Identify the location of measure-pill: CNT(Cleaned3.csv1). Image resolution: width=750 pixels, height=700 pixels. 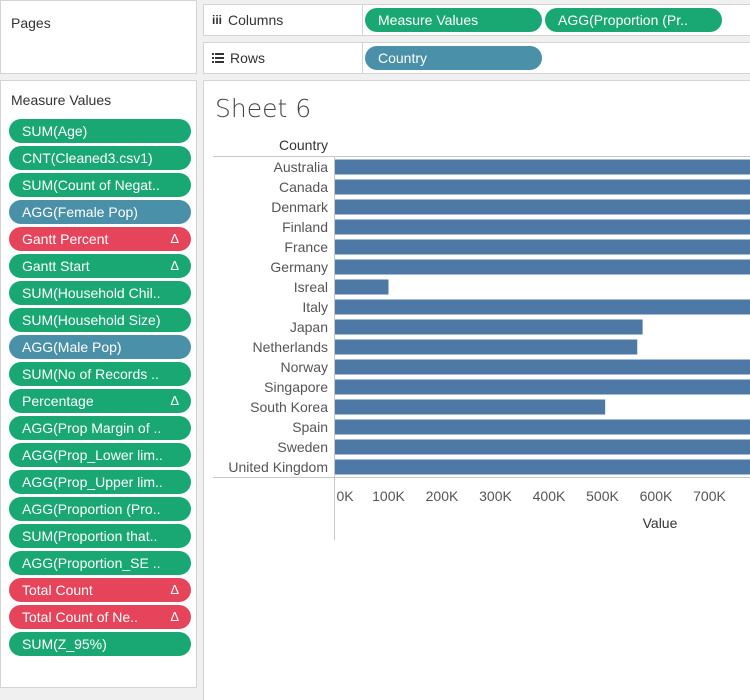
(100, 158).